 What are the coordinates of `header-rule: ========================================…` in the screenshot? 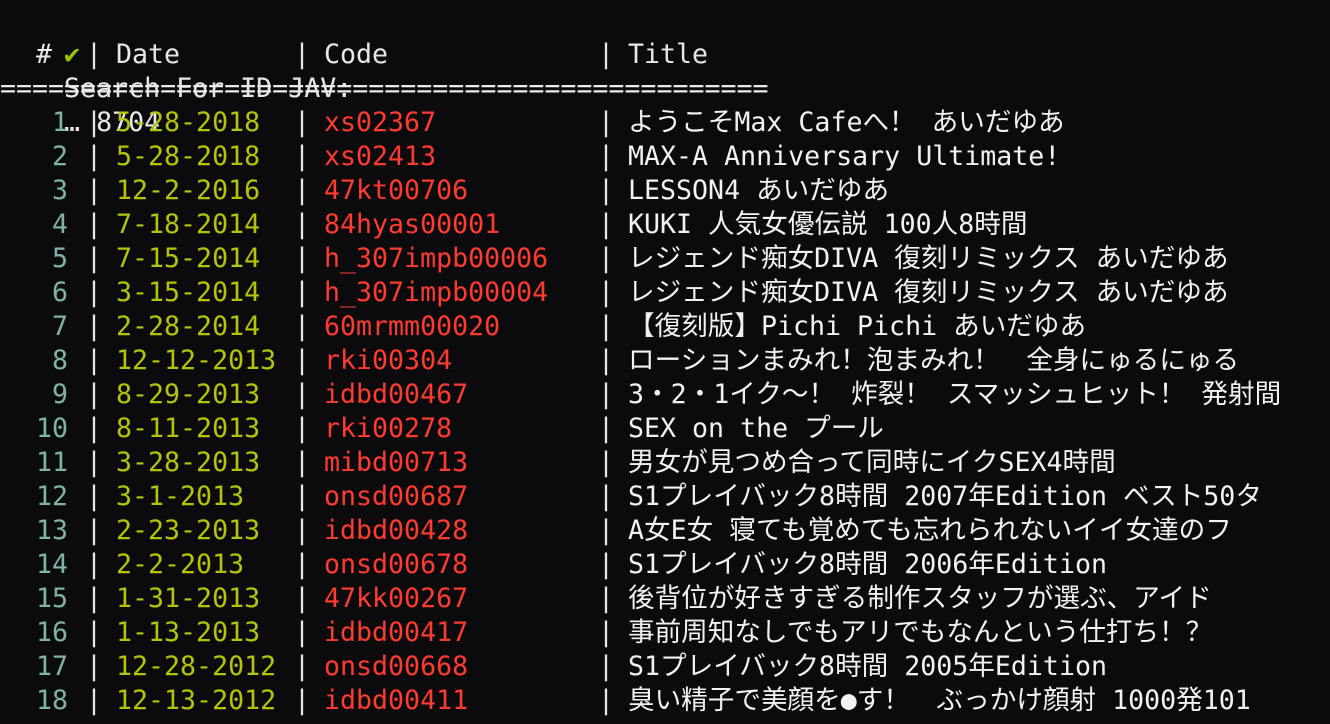 It's located at (384, 88).